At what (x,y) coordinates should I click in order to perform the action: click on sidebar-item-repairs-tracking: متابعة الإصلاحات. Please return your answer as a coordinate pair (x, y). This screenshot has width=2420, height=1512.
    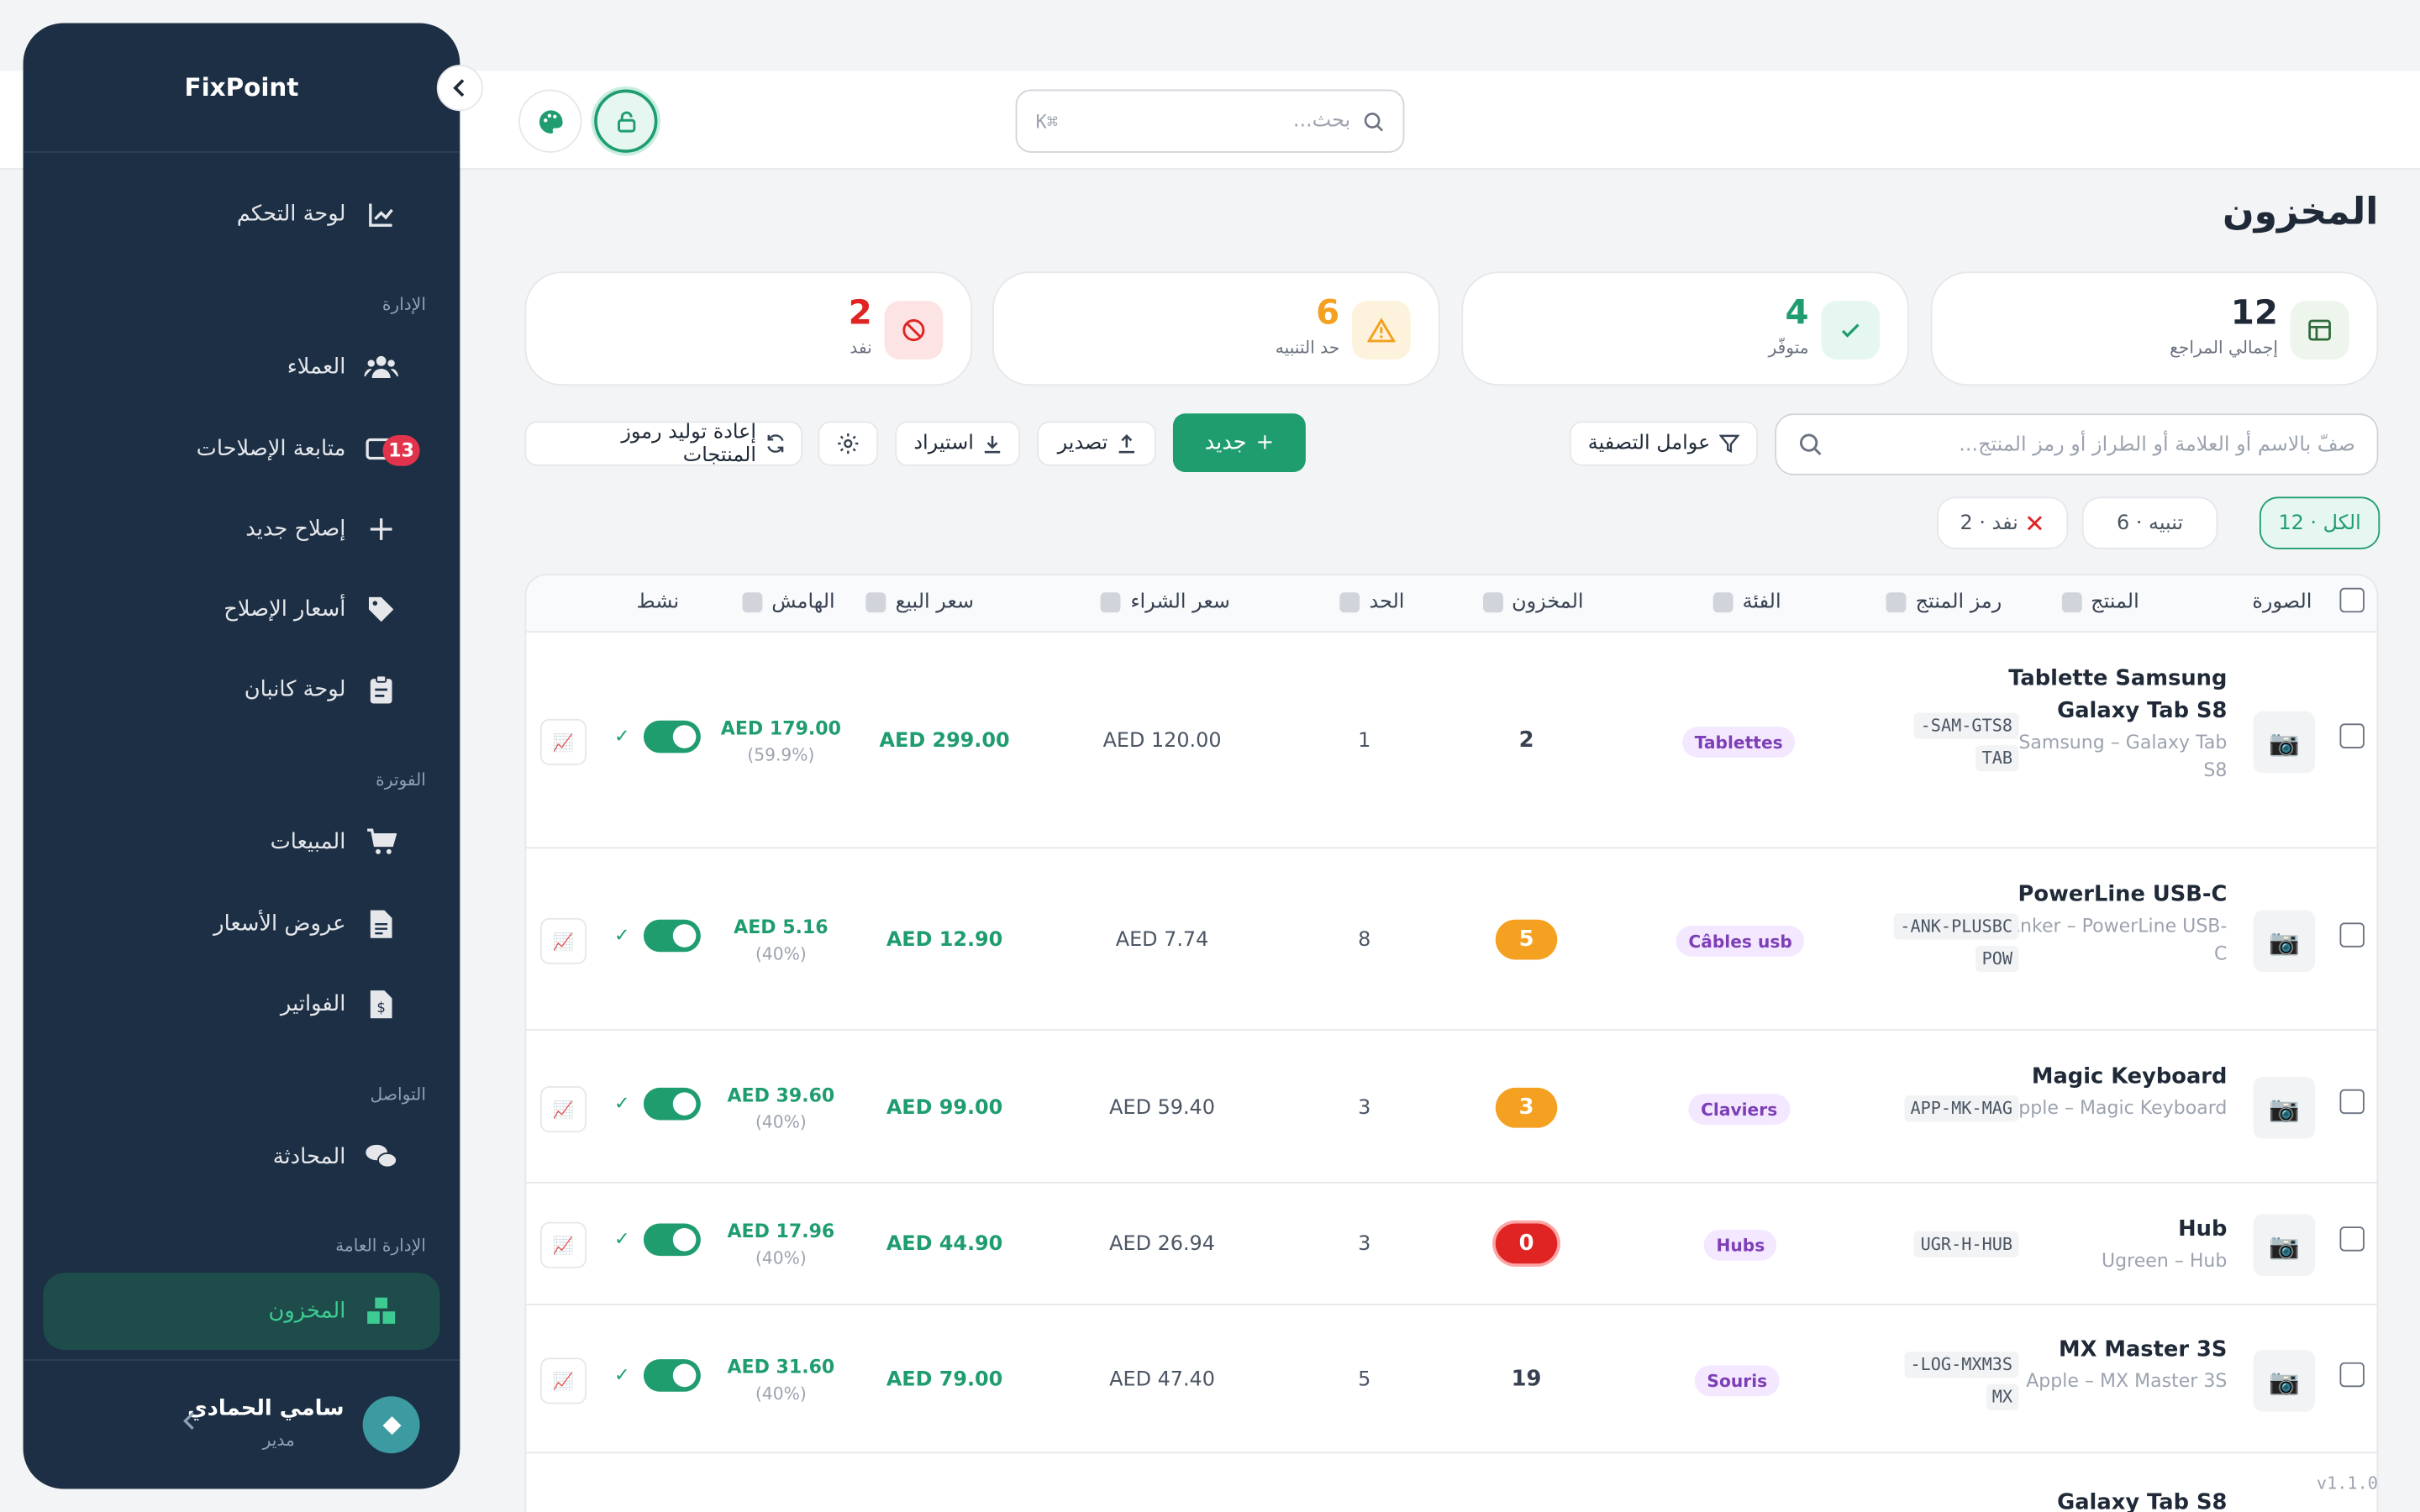
    Looking at the image, I should click on (298, 448).